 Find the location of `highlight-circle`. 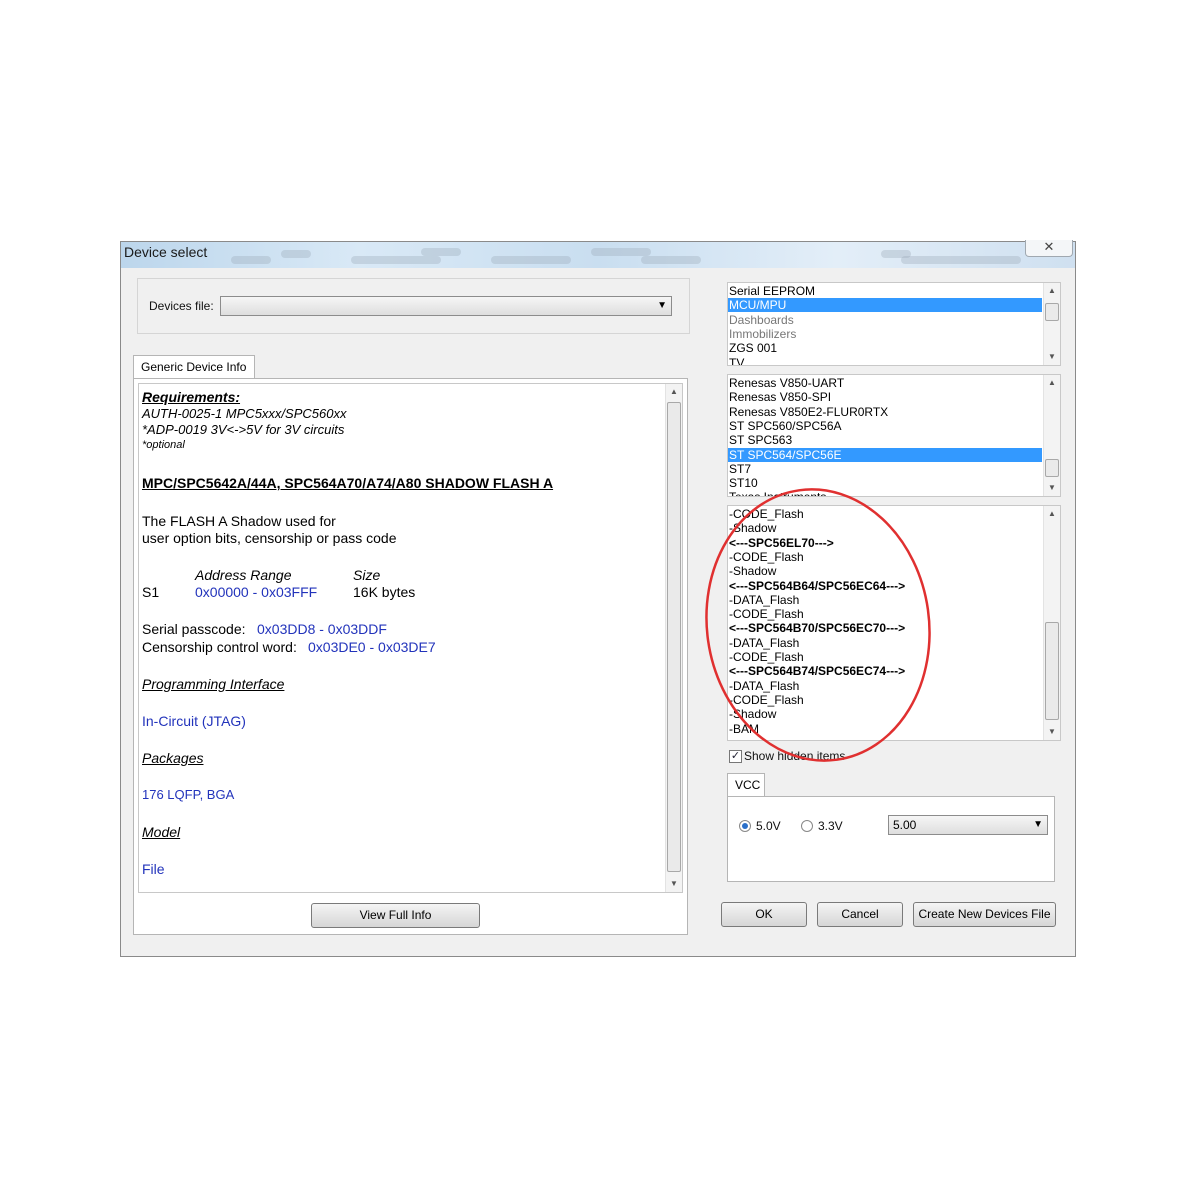

highlight-circle is located at coordinates (818, 625).